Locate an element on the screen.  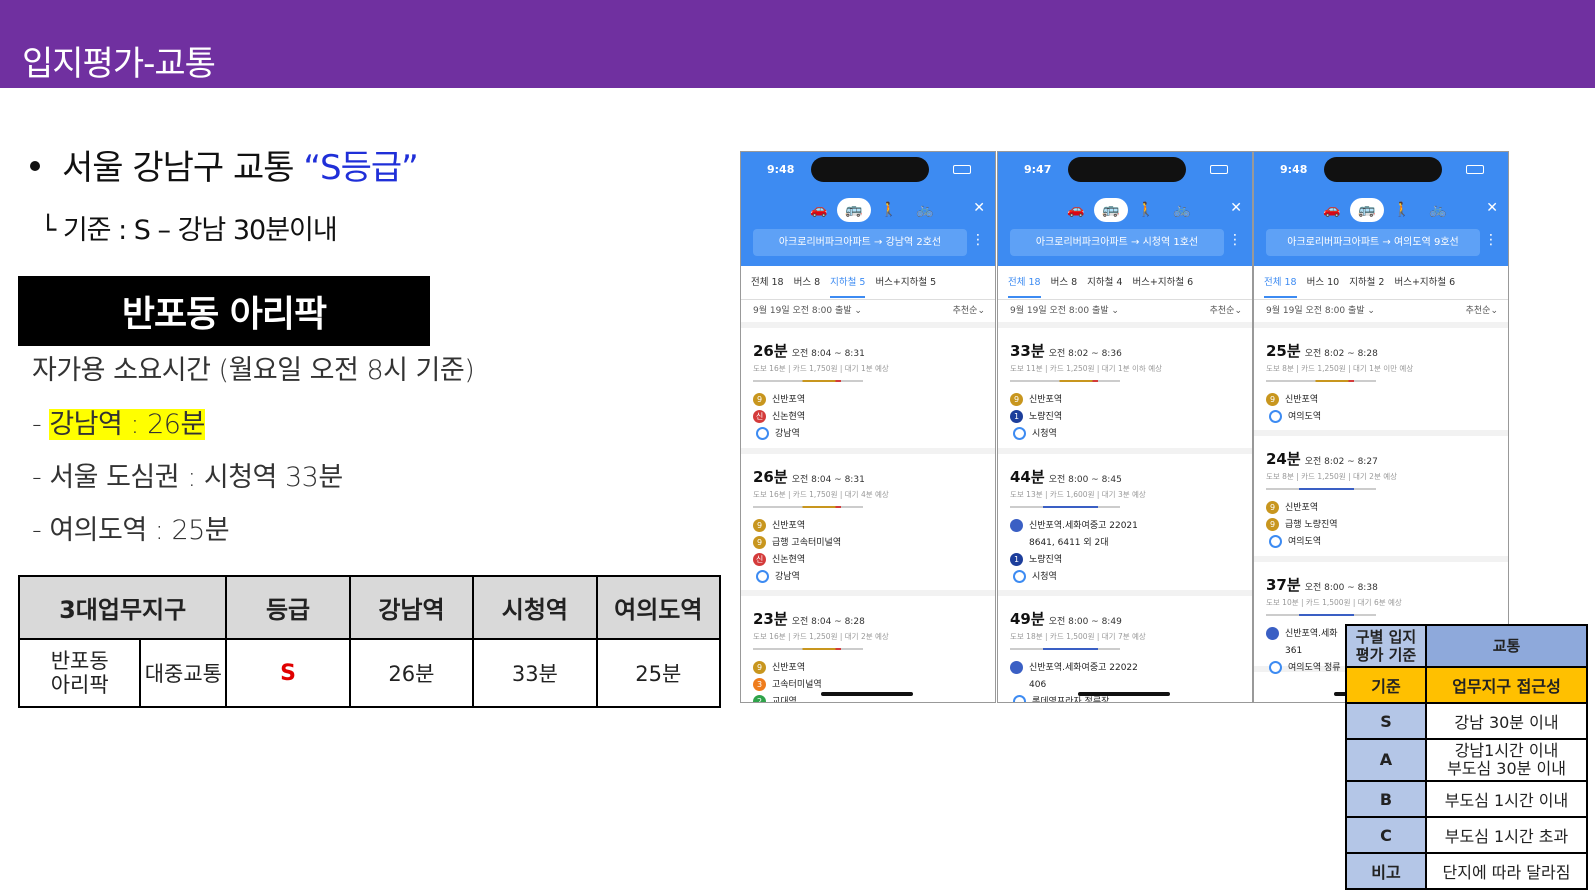
tab-filter: 버스 10 is located at coordinates (1323, 282).